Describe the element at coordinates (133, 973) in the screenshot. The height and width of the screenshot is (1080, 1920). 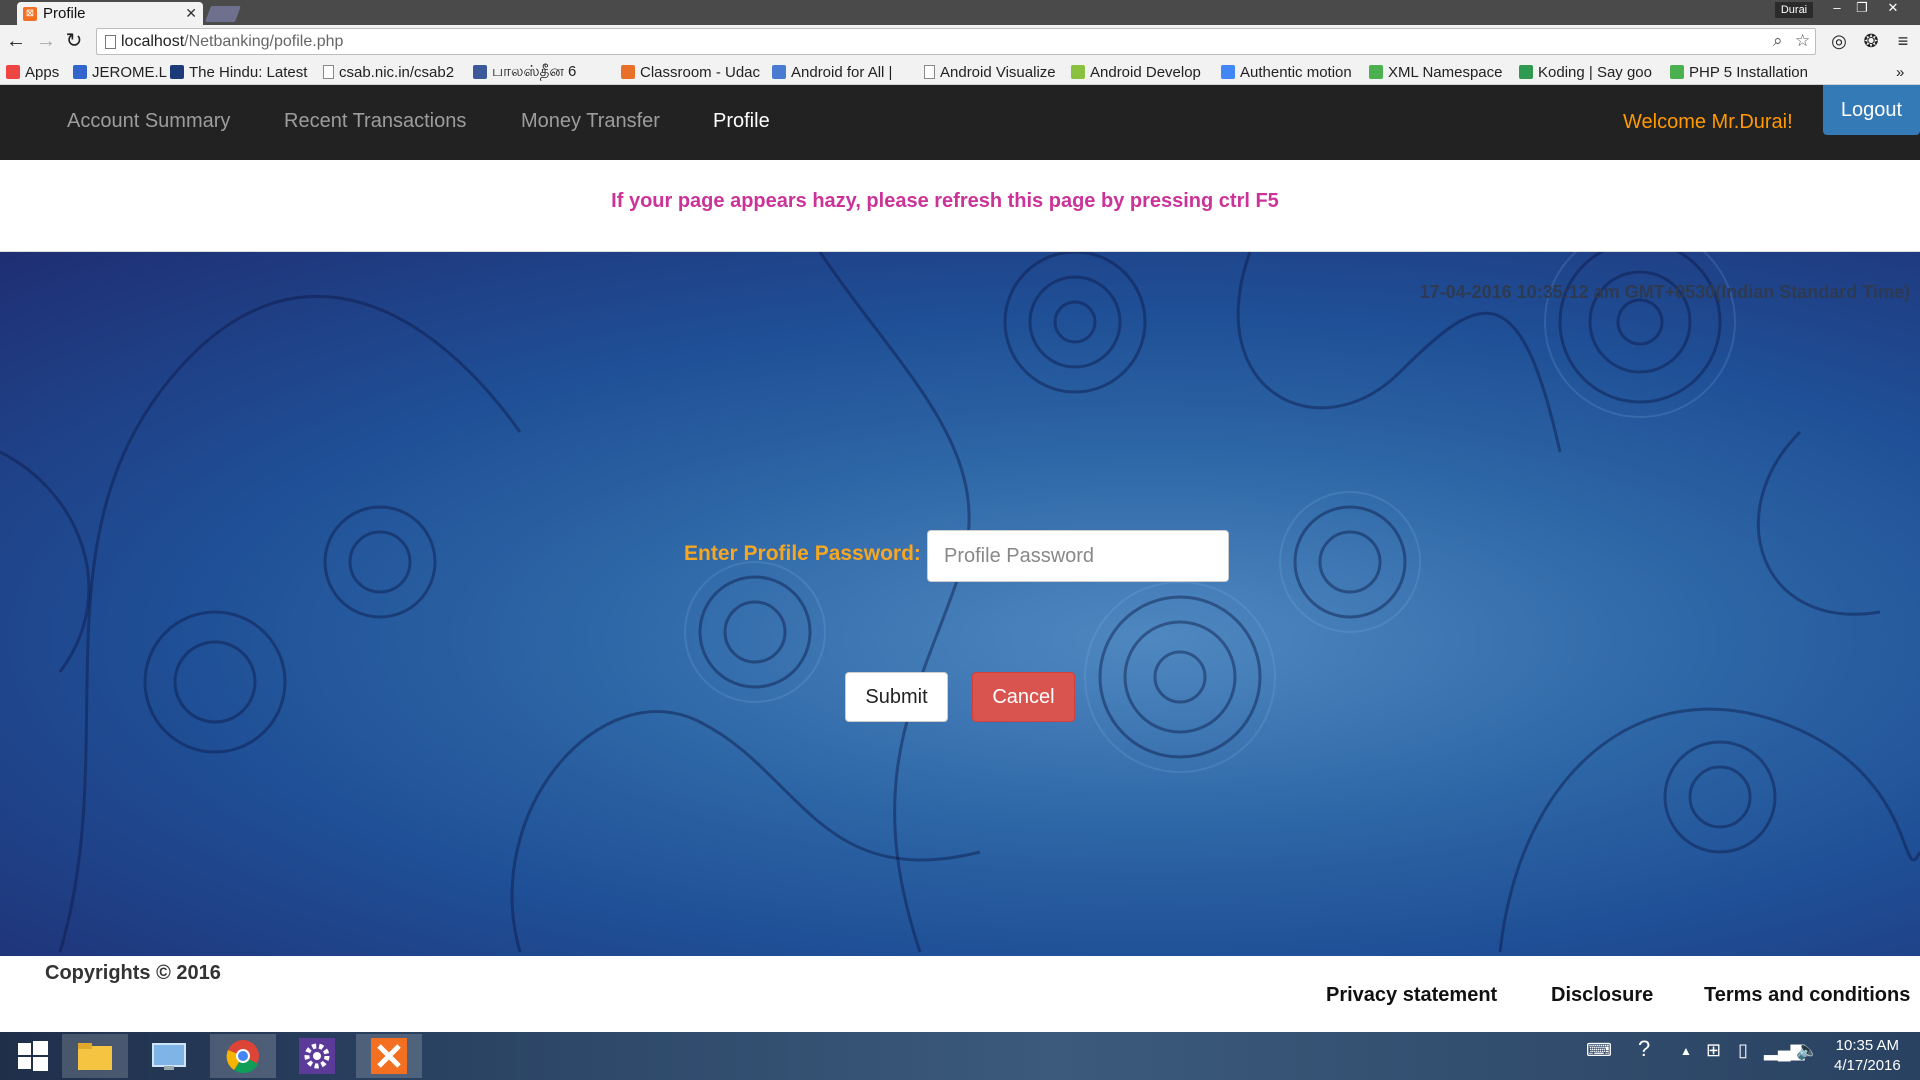
I see `copyright-text: Copyrights © 2016` at that location.